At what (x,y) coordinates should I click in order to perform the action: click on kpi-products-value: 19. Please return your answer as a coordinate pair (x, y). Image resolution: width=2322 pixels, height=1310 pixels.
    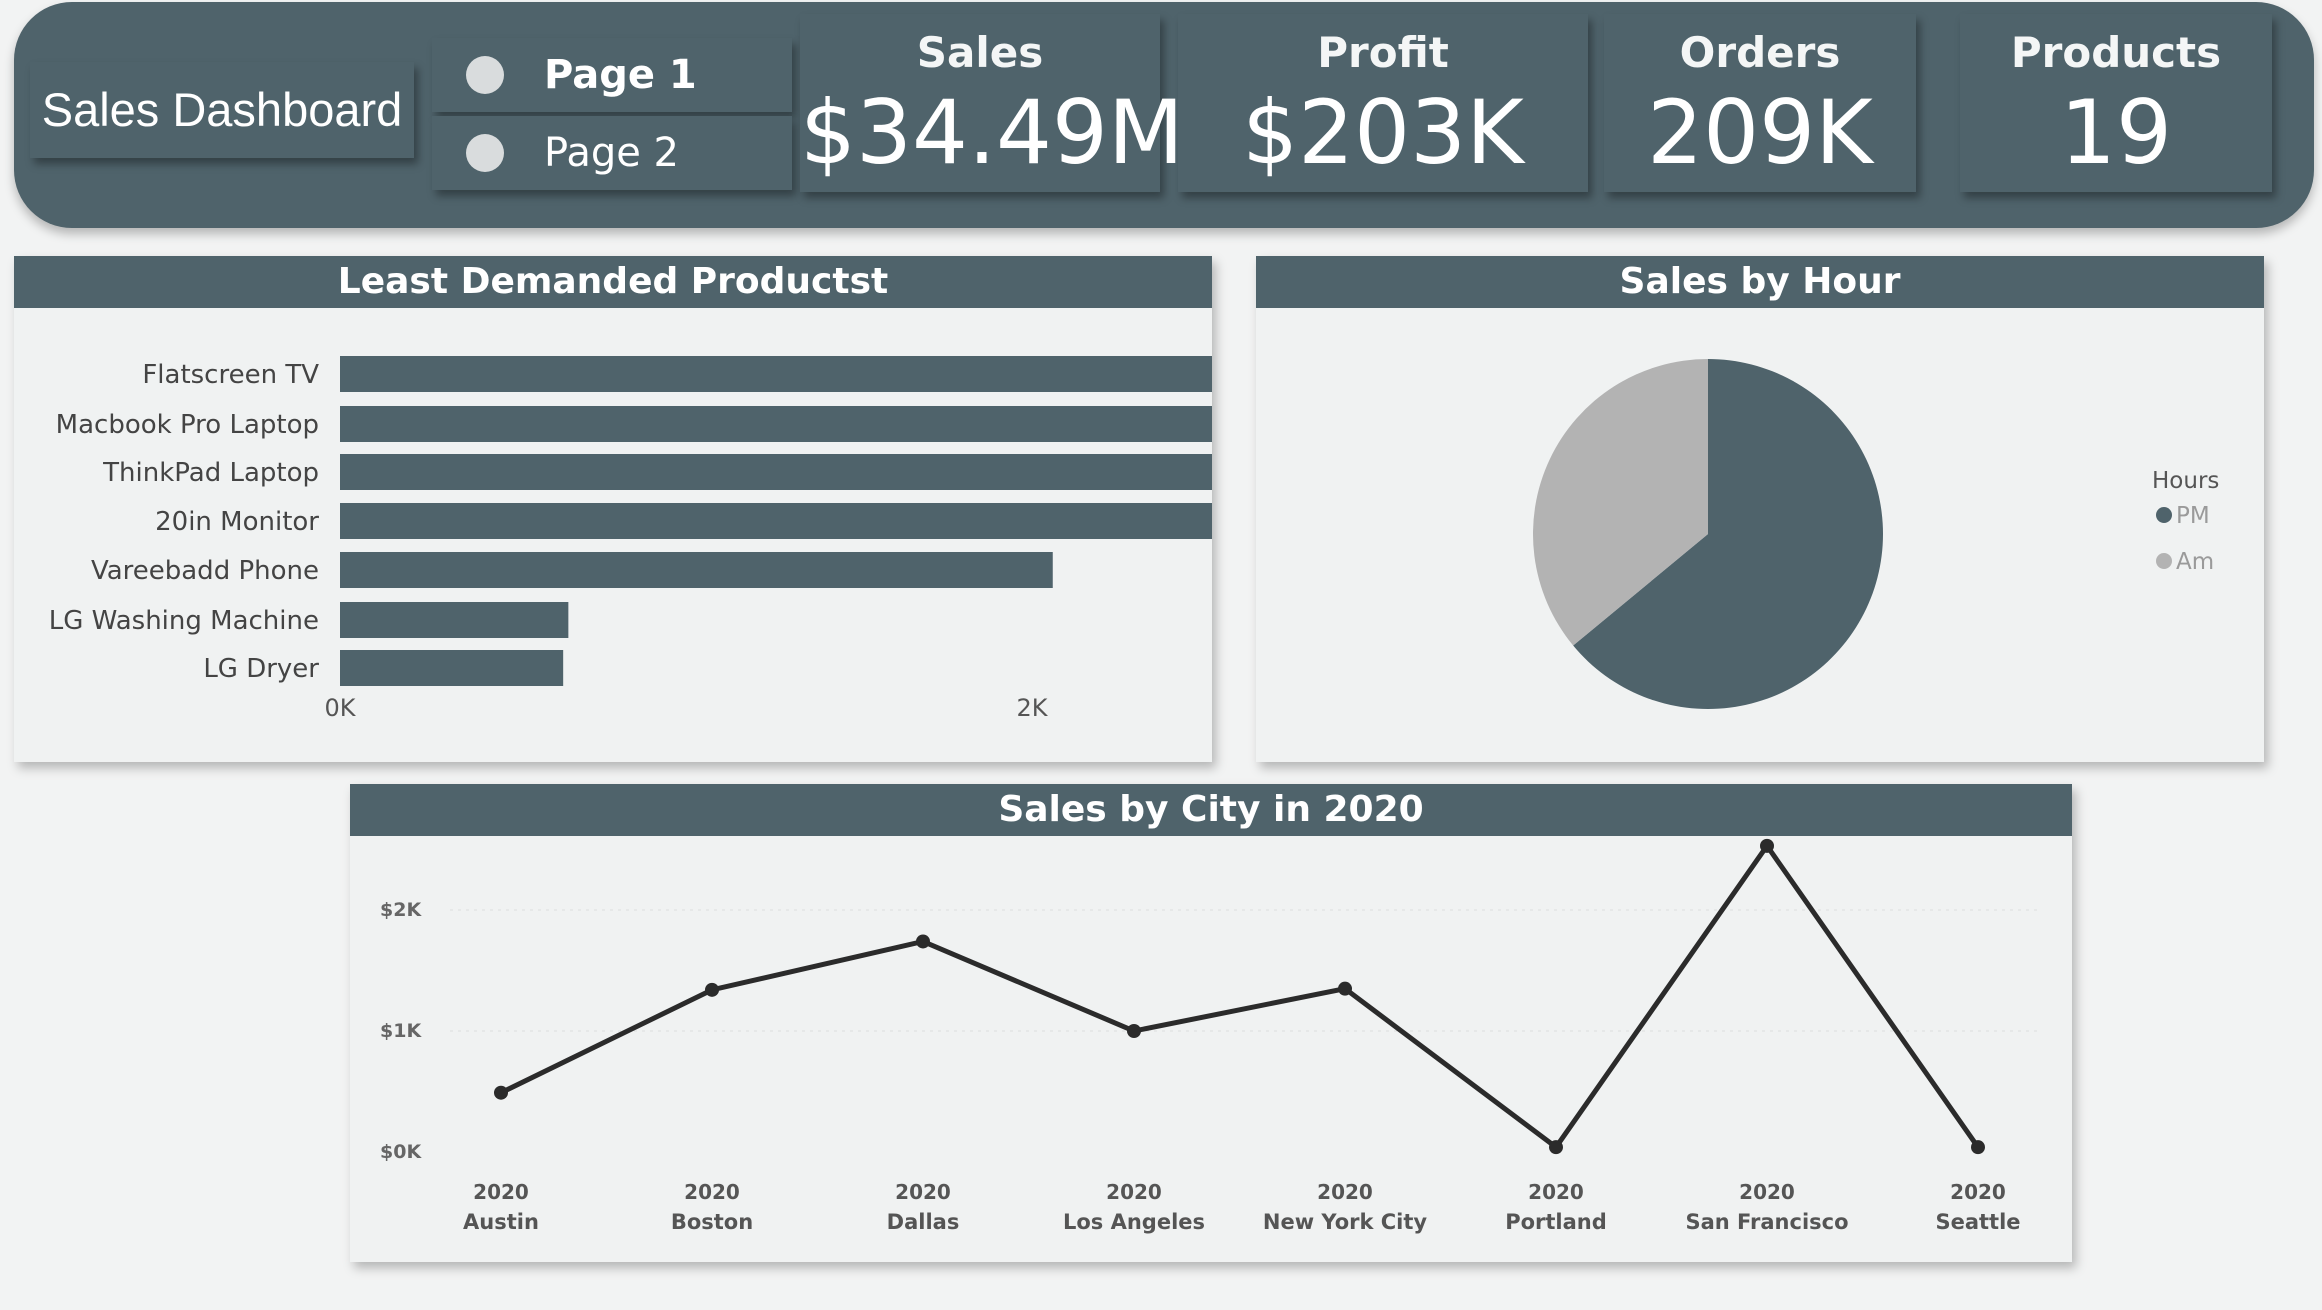
    Looking at the image, I should click on (2116, 132).